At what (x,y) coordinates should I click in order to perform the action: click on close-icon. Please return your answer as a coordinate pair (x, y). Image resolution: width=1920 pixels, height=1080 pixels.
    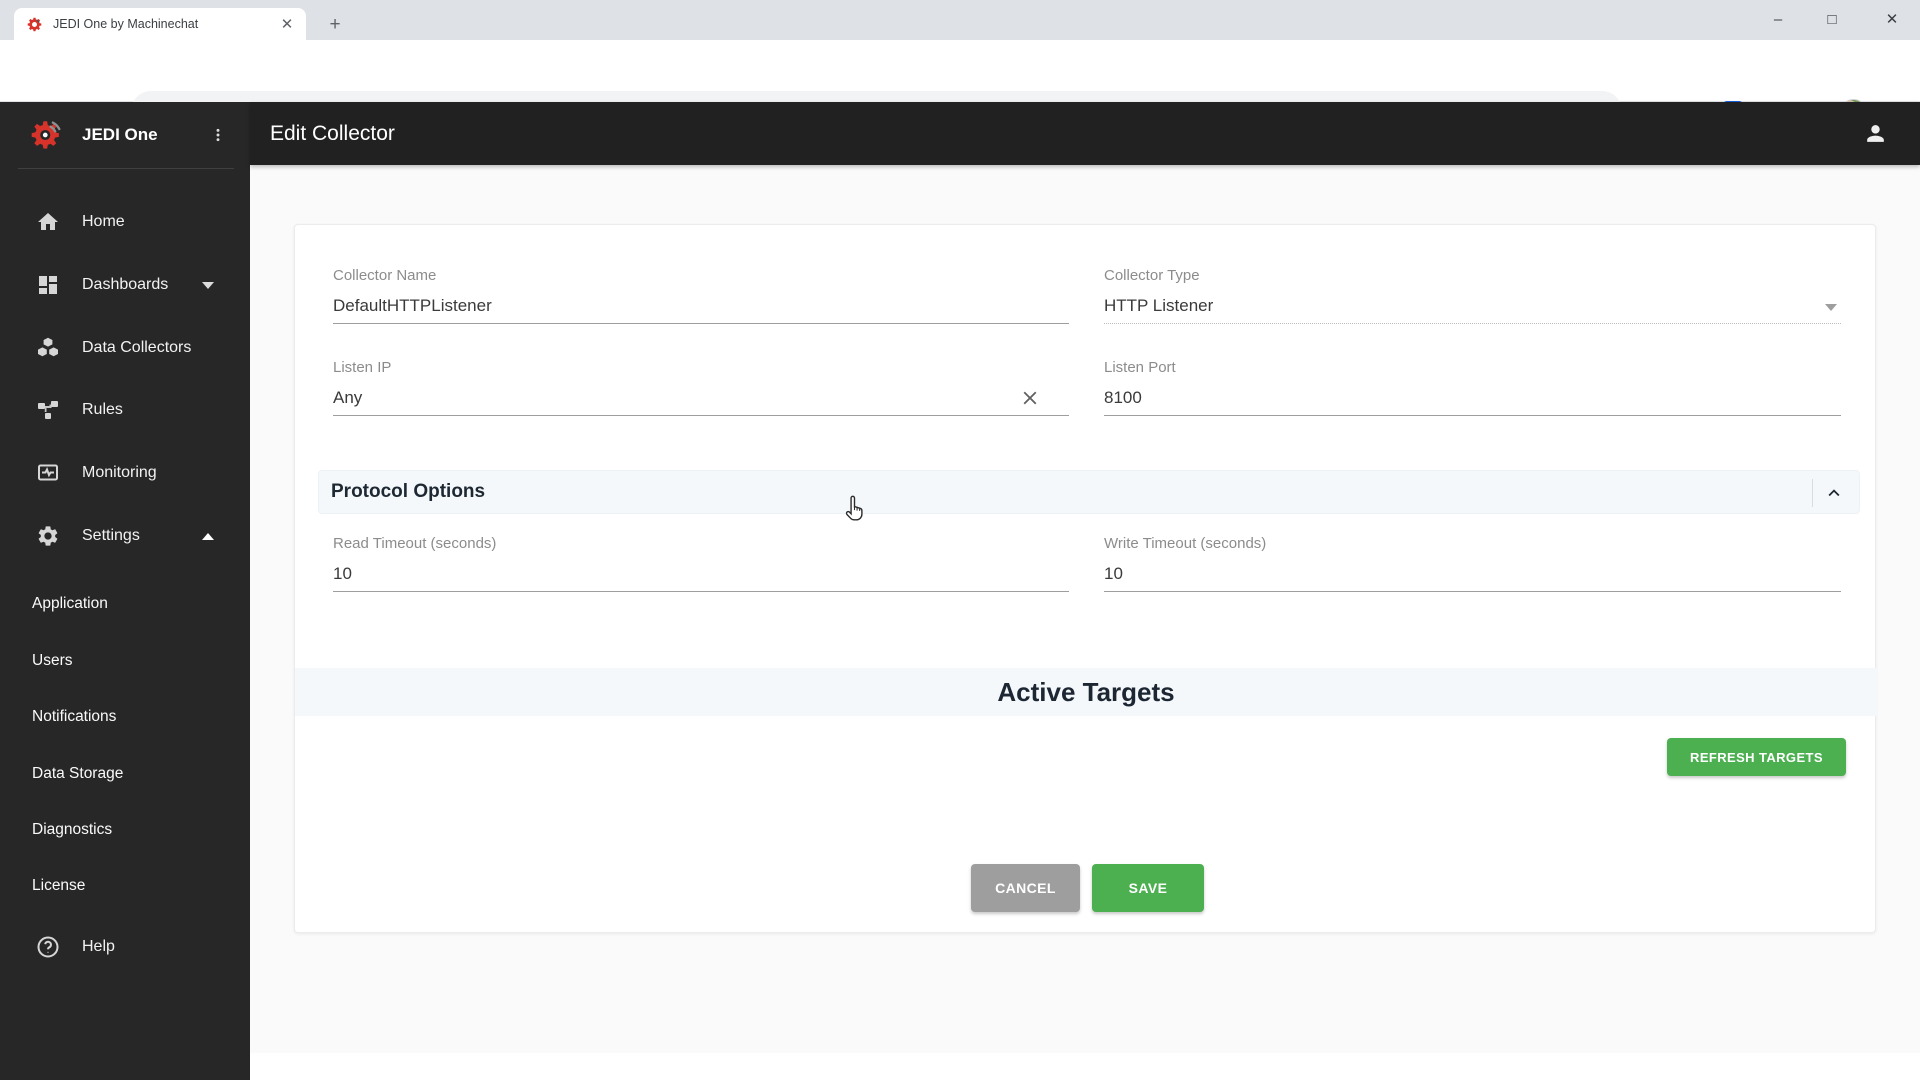
    Looking at the image, I should click on (1030, 398).